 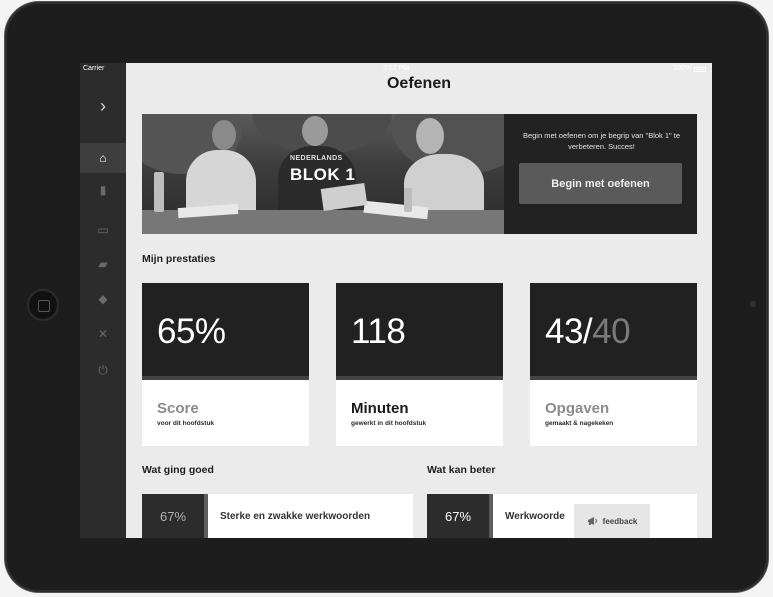 I want to click on status-bar: Carrier 3:52 PM 100%, so click(x=396, y=69).